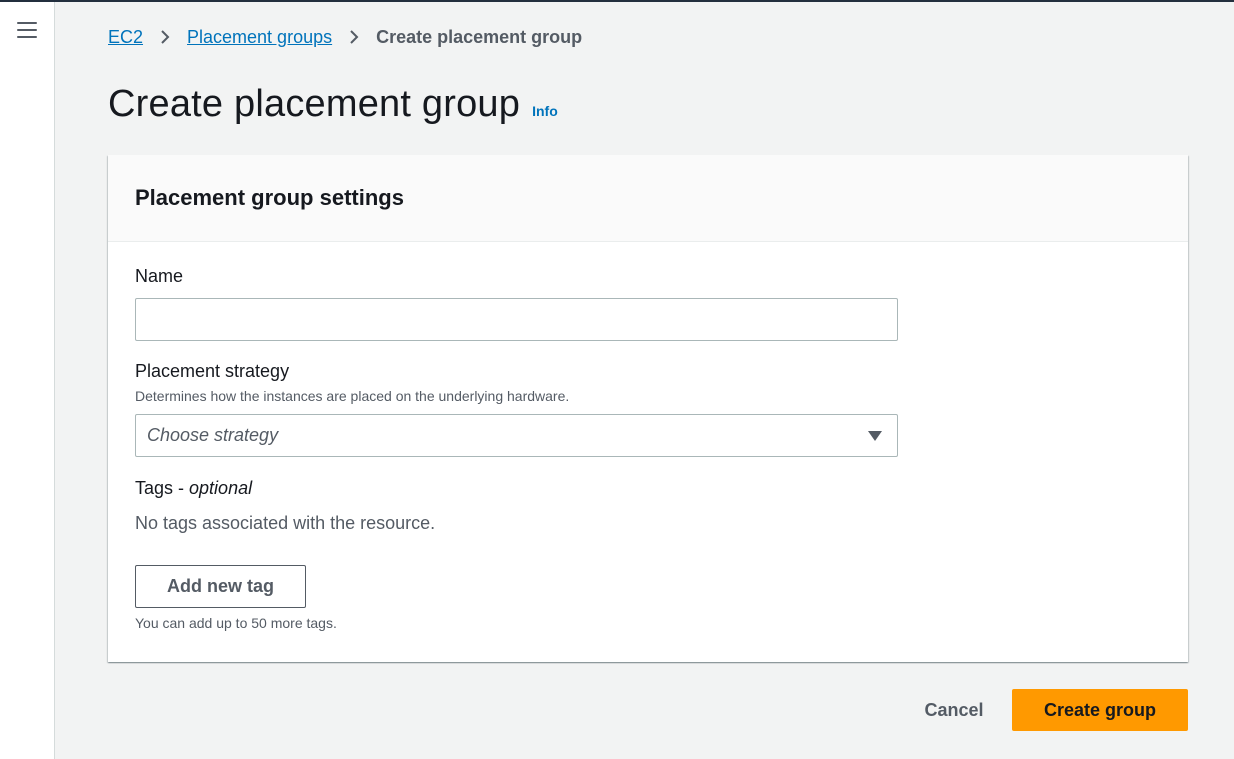  What do you see at coordinates (213, 435) in the screenshot?
I see `placement-strategy-placeholder: Choose strategy` at bounding box center [213, 435].